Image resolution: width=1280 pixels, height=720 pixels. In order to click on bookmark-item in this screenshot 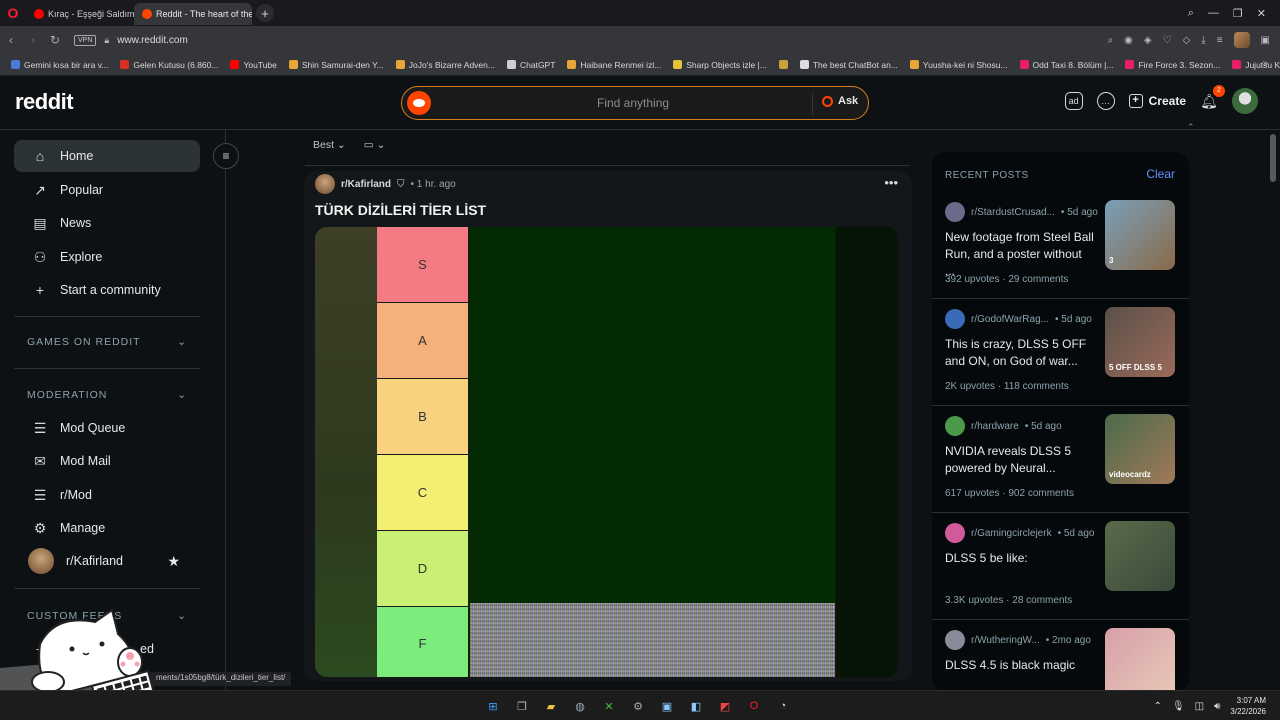, I will do `click(783, 64)`.